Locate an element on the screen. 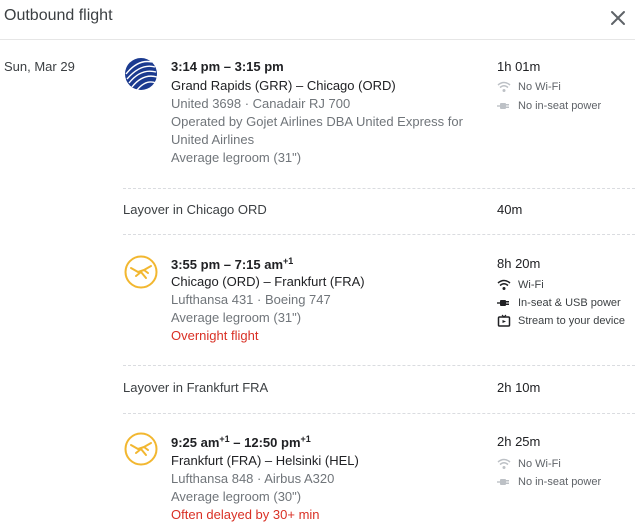 This screenshot has width=635, height=531. segment-departure-time: 9:25 am is located at coordinates (195, 442).